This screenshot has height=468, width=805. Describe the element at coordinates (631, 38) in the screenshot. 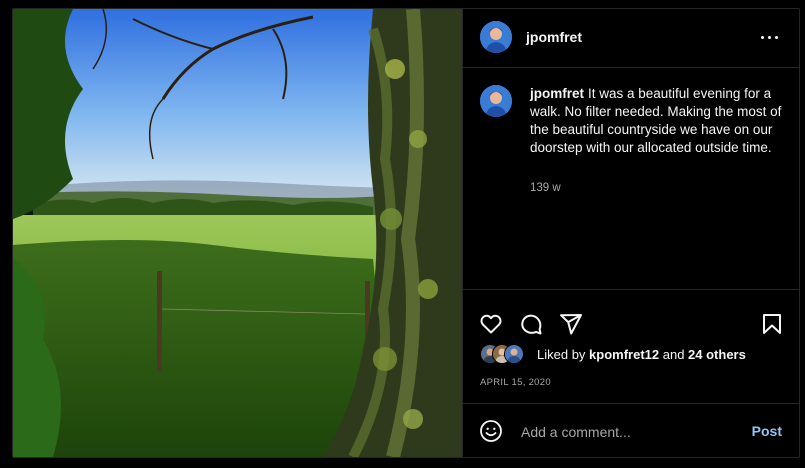

I see `post-header: jpomfret` at that location.